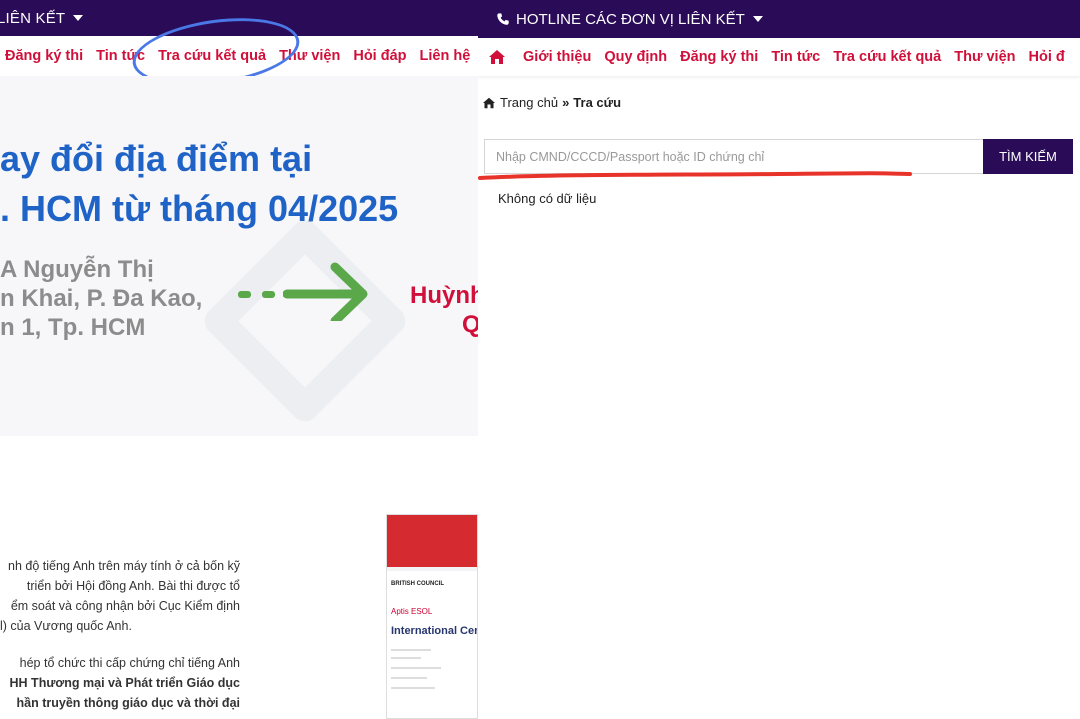 This screenshot has width=1080, height=719. What do you see at coordinates (547, 198) in the screenshot?
I see `no-results-message: Không có dữ liệu` at bounding box center [547, 198].